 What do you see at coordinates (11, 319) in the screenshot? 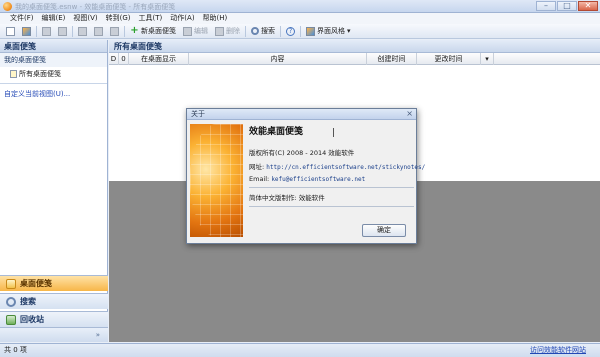
I see `recycle-bin-icon` at bounding box center [11, 319].